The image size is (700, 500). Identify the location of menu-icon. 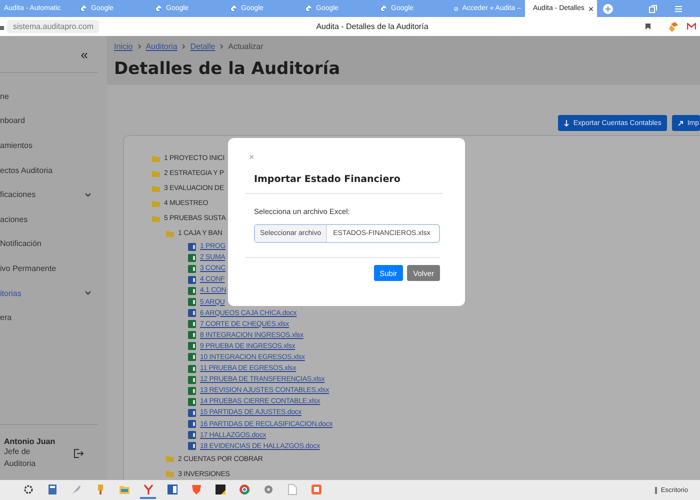
(678, 9).